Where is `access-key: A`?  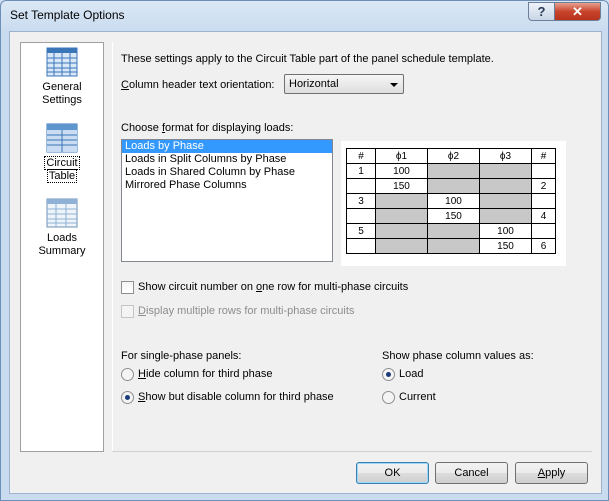
access-key: A is located at coordinates (541, 473).